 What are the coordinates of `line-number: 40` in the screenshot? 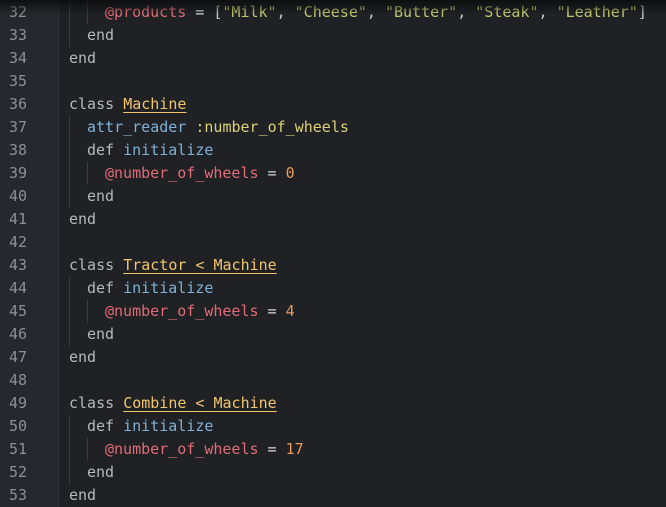 It's located at (17, 196).